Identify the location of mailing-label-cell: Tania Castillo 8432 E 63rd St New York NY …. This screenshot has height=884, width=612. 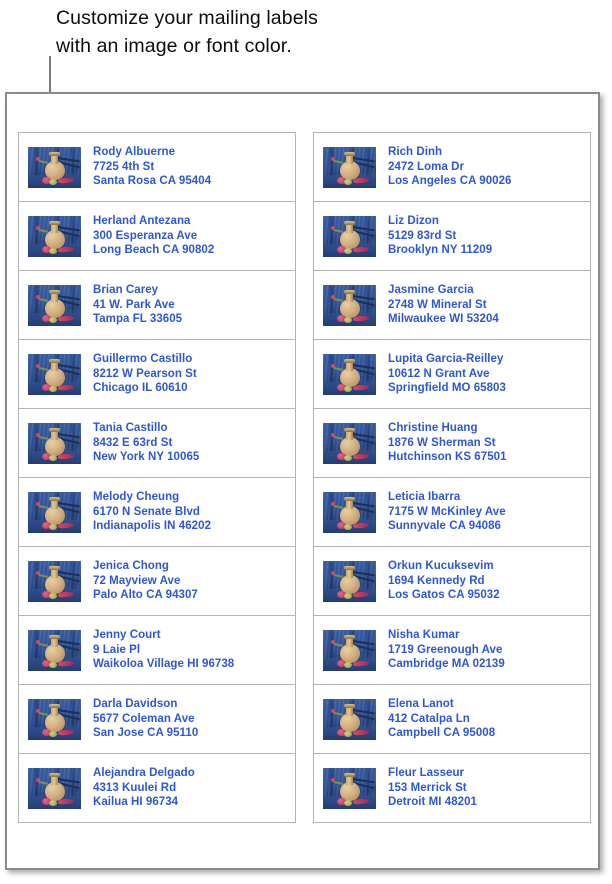
(157, 443).